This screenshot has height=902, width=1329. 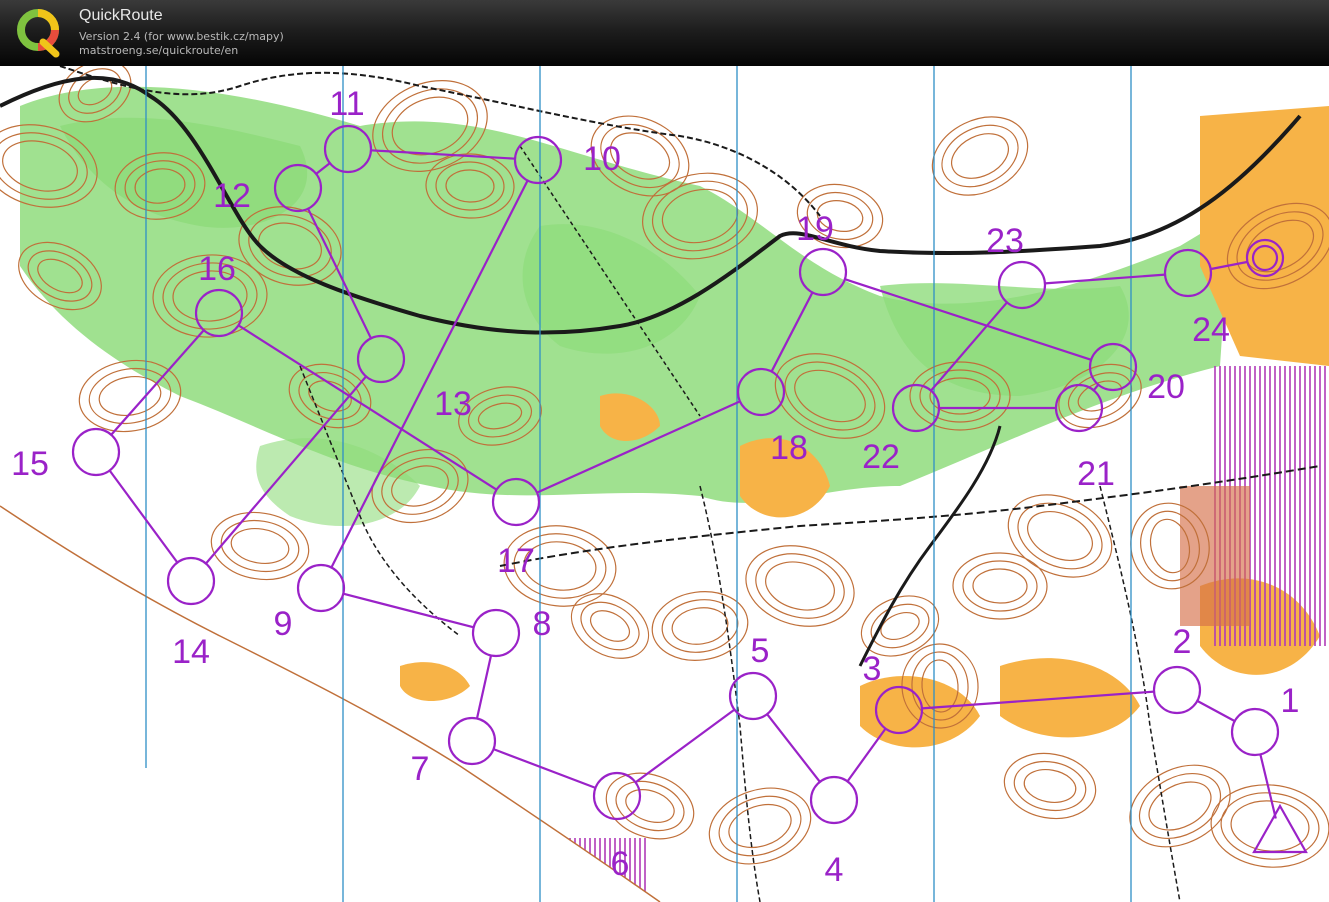 I want to click on control-number-4: 4, so click(x=834, y=870).